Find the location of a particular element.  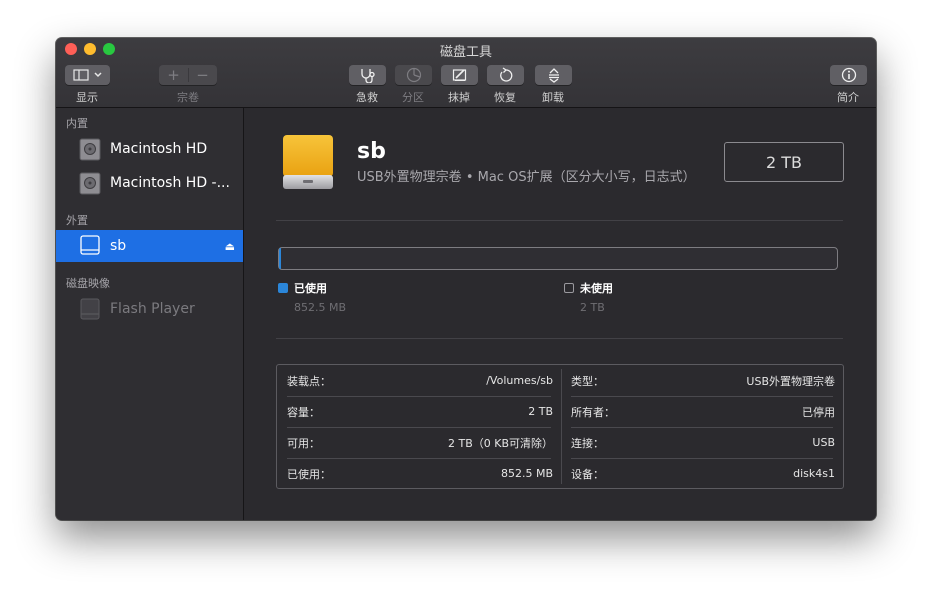

info-key: 设备： is located at coordinates (587, 474).